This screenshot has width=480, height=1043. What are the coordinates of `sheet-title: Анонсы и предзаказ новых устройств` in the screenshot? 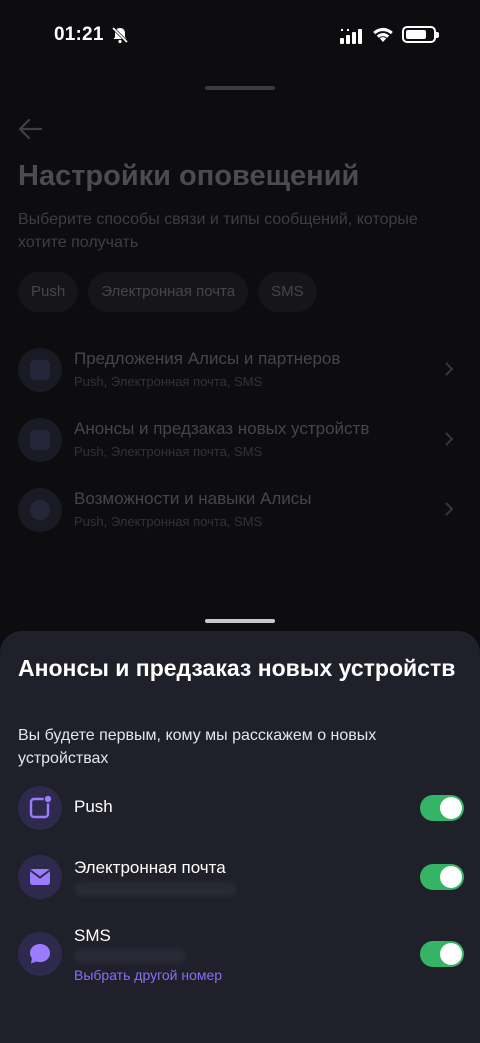 It's located at (237, 668).